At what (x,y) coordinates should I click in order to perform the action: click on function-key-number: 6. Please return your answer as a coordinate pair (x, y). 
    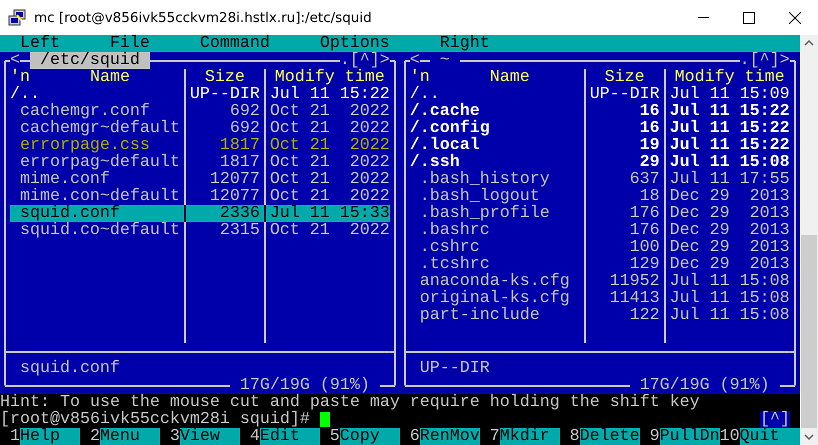
    Looking at the image, I should click on (414, 436).